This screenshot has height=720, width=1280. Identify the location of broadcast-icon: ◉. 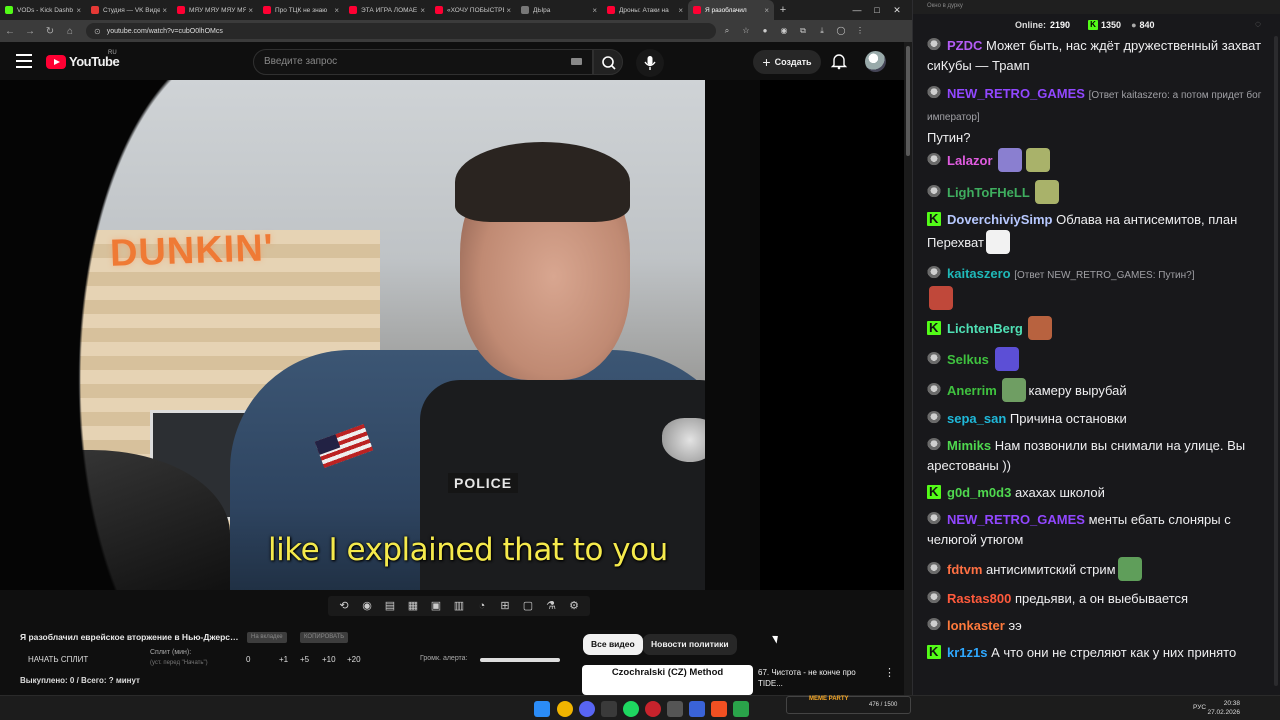
(367, 606).